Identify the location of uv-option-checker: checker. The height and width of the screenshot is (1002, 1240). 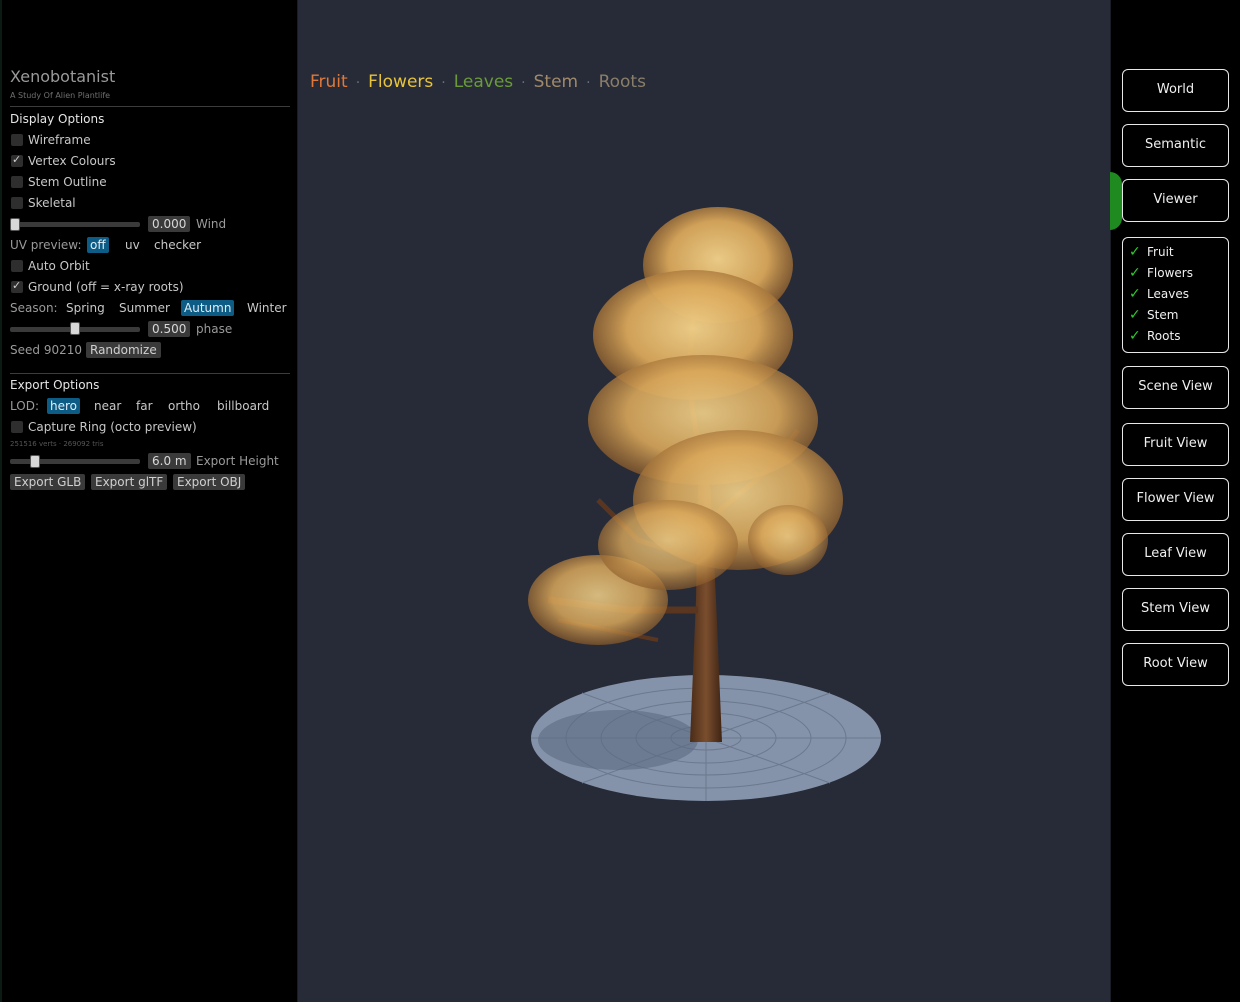
(177, 245).